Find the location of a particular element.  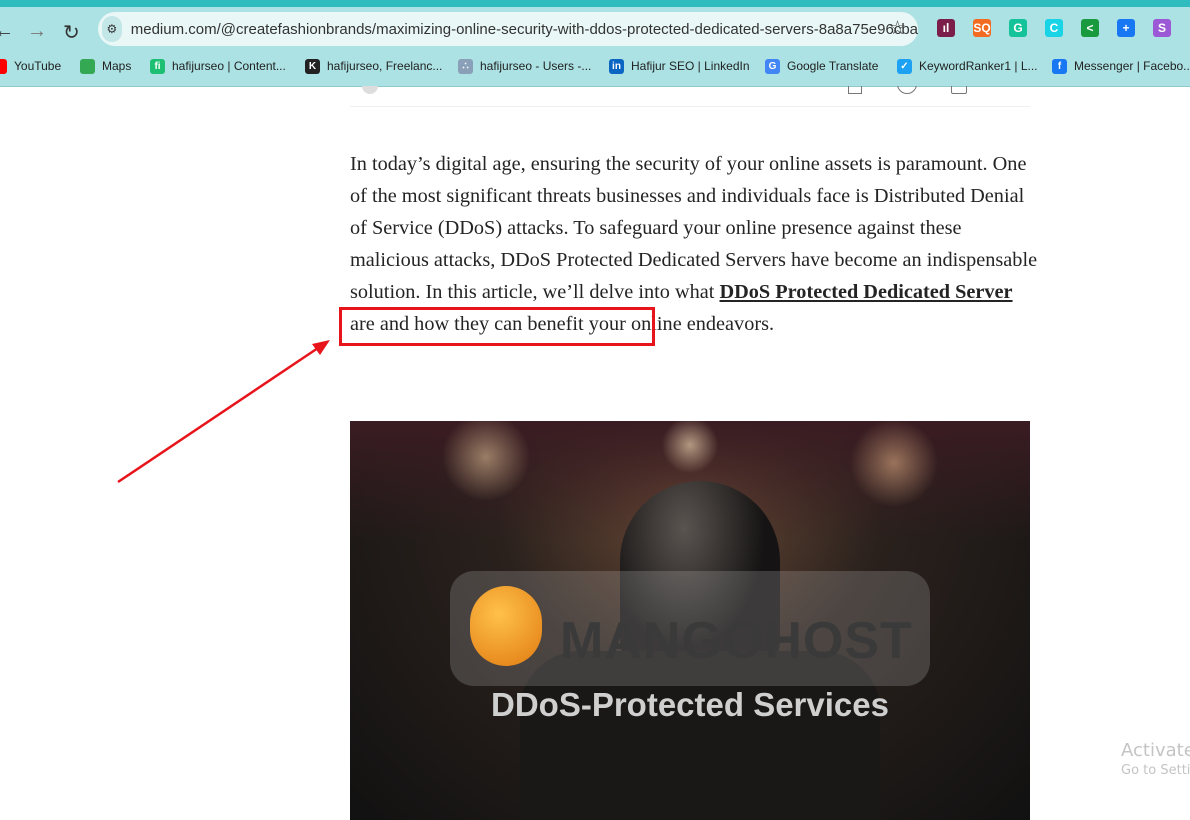

mango-logo-icon is located at coordinates (506, 626).